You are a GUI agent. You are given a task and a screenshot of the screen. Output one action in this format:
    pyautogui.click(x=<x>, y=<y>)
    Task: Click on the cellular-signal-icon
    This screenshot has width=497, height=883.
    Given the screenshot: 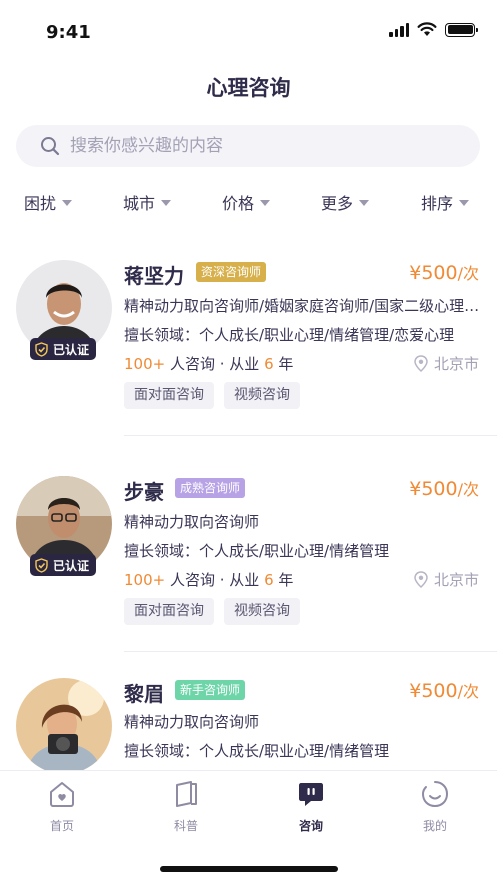 What is the action you would take?
    pyautogui.click(x=399, y=29)
    